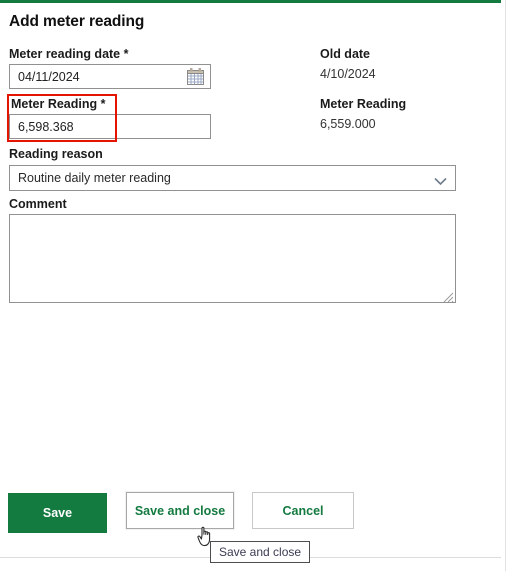  Describe the element at coordinates (195, 76) in the screenshot. I see `calendar-icon` at that location.